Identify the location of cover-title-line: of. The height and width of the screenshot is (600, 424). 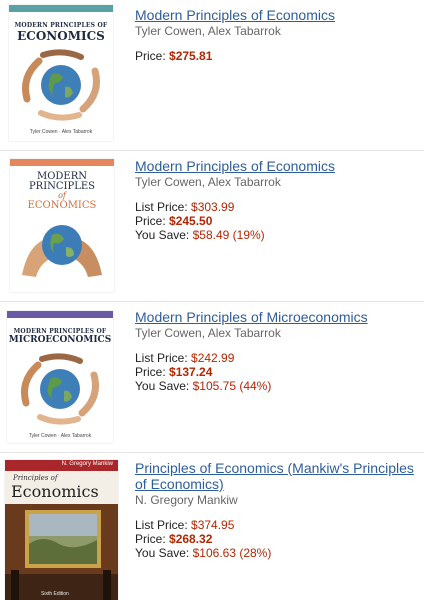
(62, 195).